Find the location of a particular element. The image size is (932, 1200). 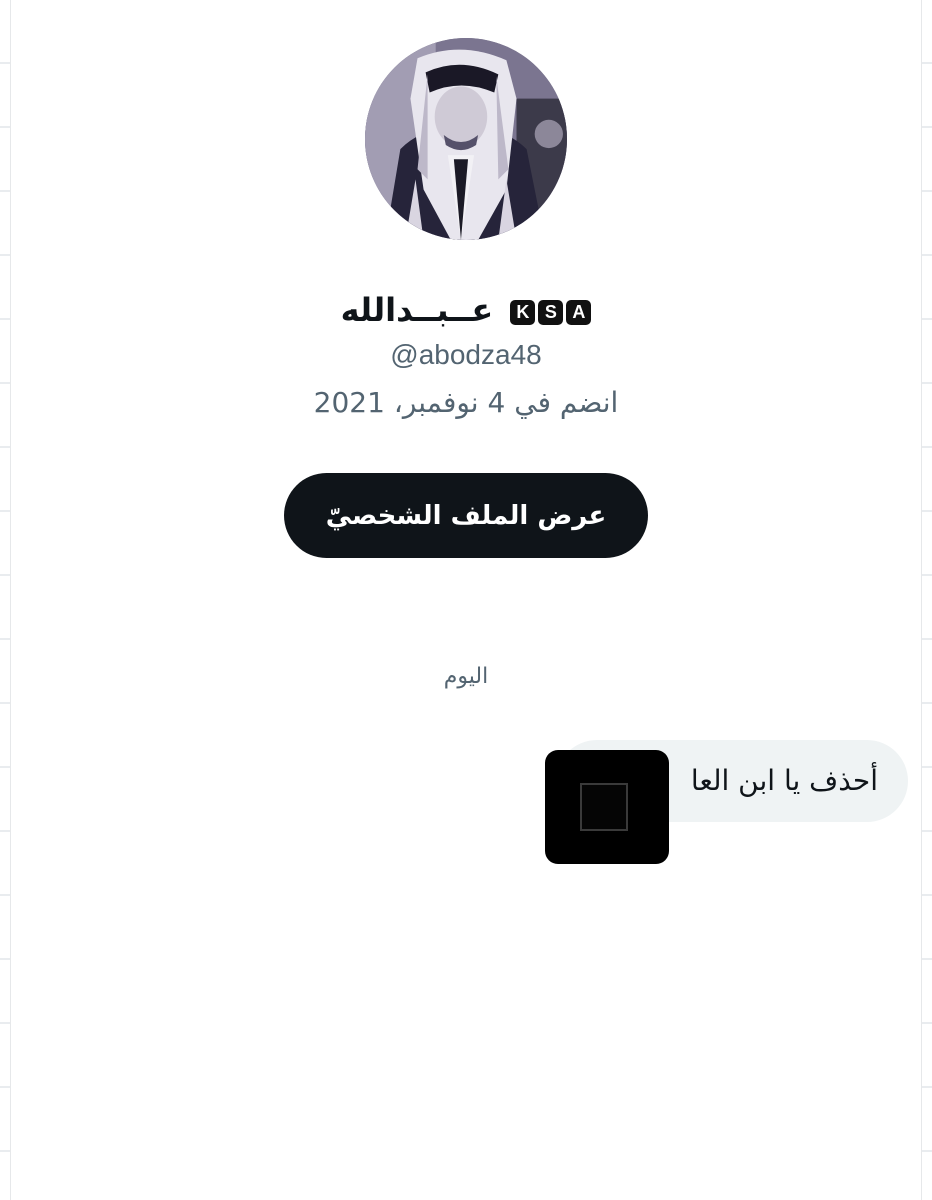

joined-date: انضم في 4 نوفمبر، 2021 is located at coordinates (466, 402).